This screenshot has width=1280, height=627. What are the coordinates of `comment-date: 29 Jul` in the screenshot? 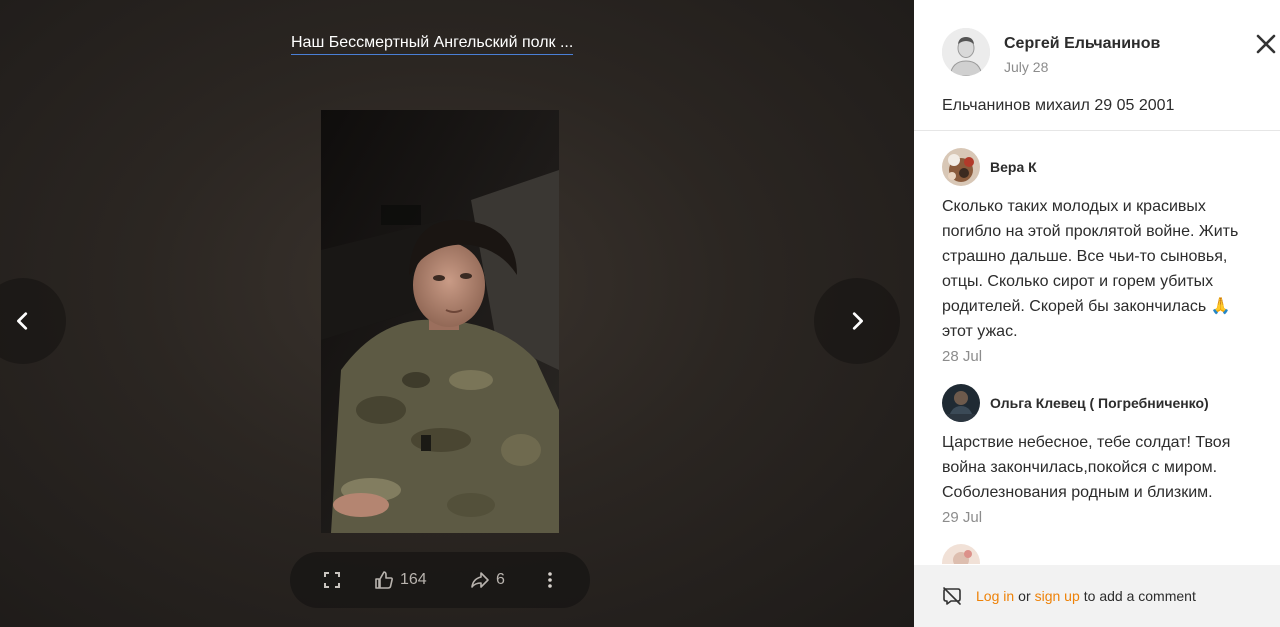 It's located at (962, 517).